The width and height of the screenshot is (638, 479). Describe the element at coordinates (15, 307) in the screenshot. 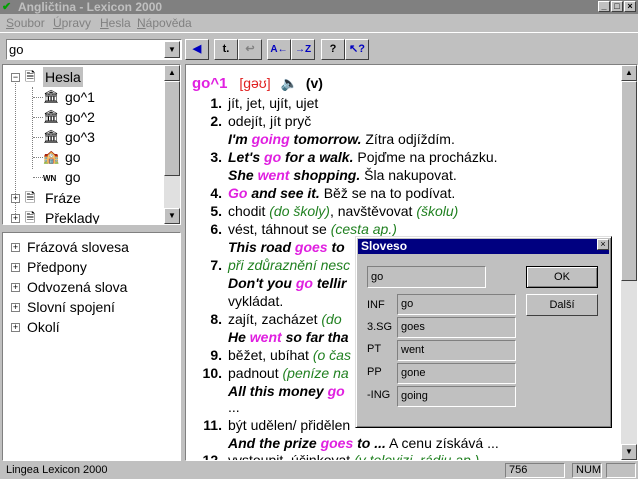

I see `expand-slovni-spojeni: +` at that location.